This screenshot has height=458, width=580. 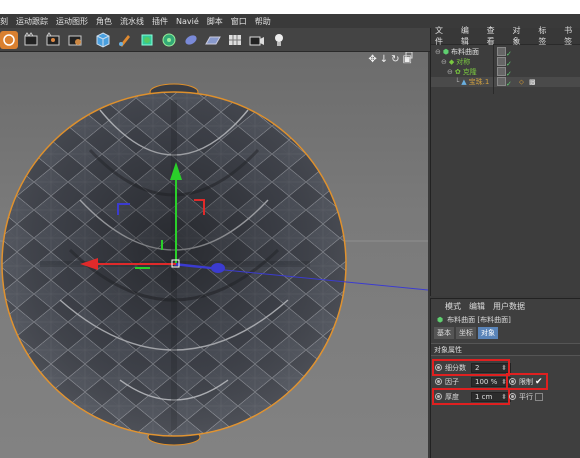 What do you see at coordinates (463, 62) in the screenshot?
I see `object-name: 对称` at bounding box center [463, 62].